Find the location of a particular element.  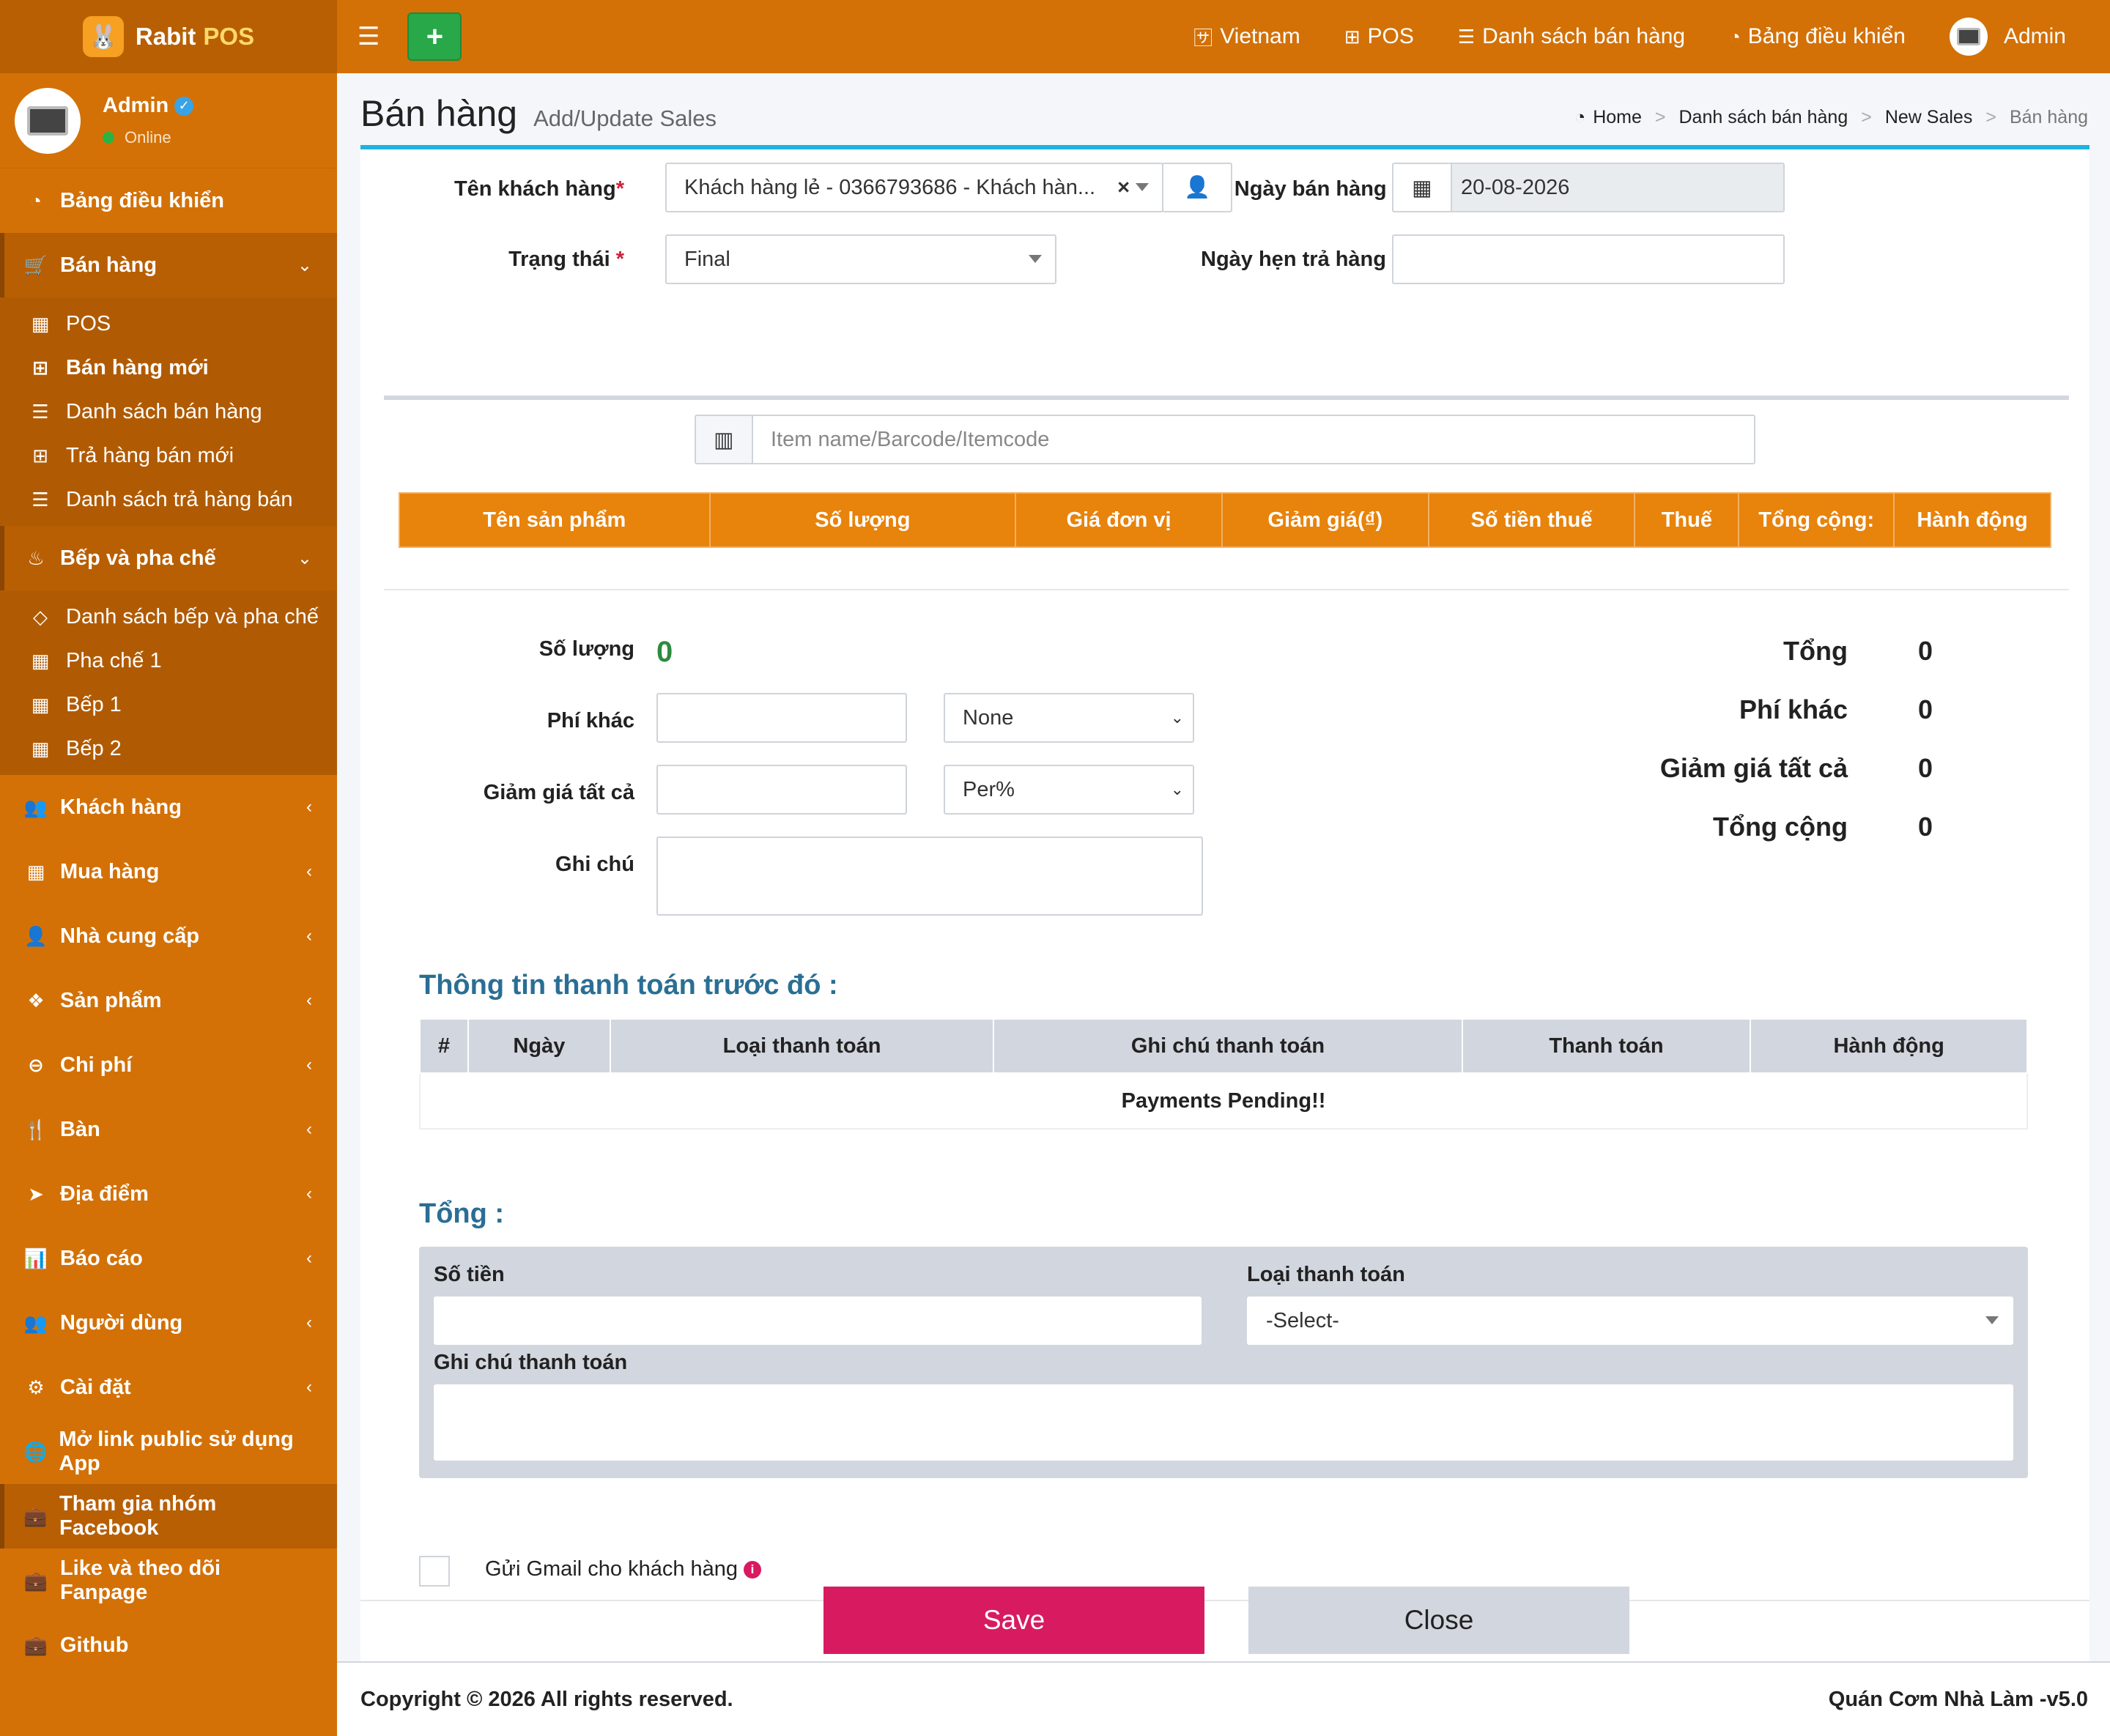

sidebar-item-reports: 📊 Báo cáo ‹ is located at coordinates (168, 1258).